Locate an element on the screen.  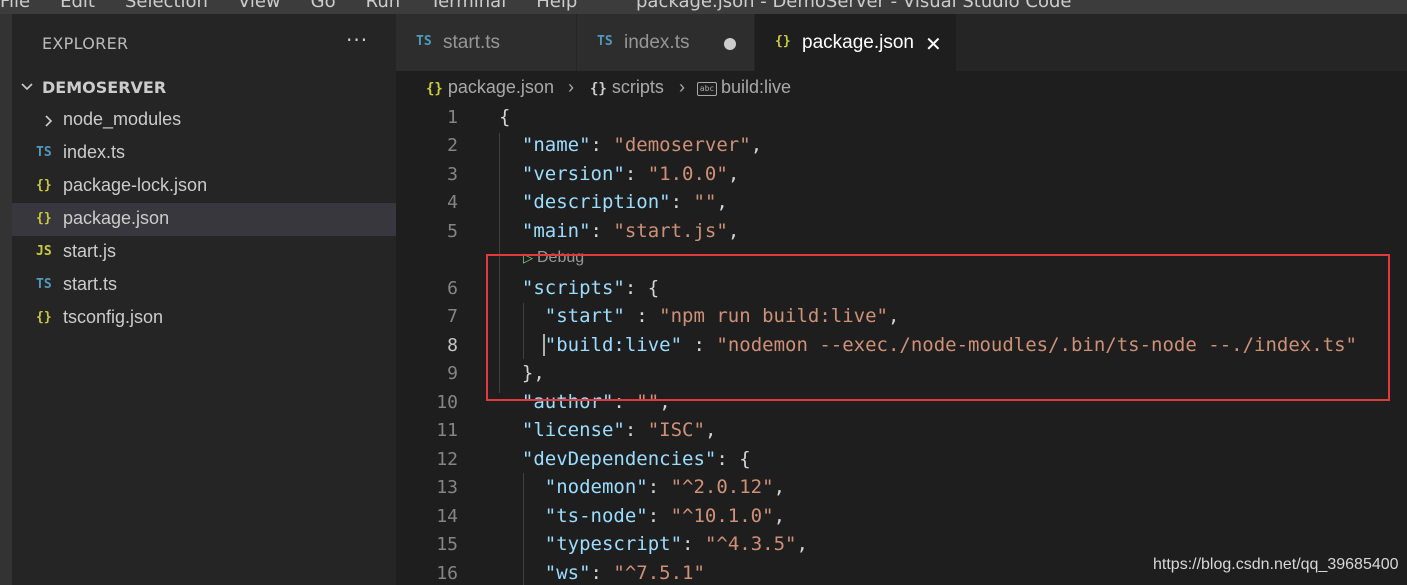
menu-run: Run is located at coordinates (383, 6).